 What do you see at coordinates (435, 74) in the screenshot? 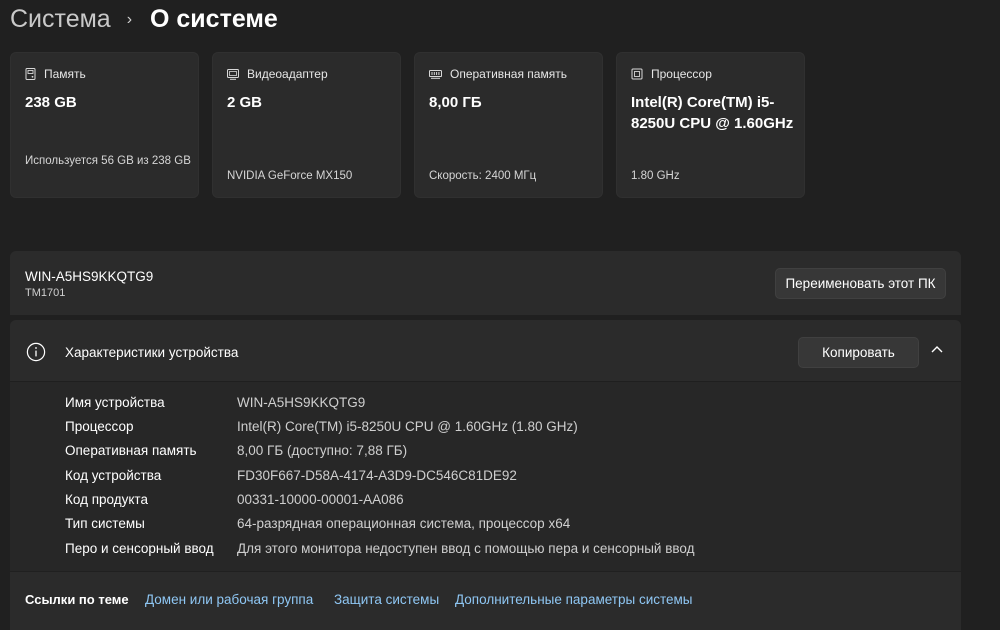
I see `ram-icon` at bounding box center [435, 74].